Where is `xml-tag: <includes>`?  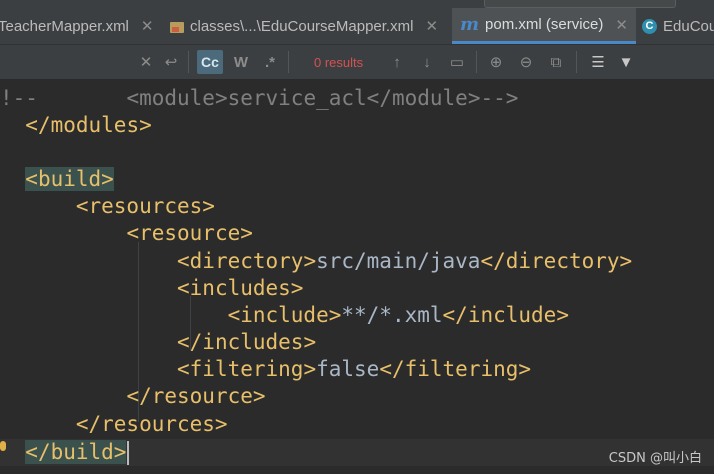 xml-tag: <includes> is located at coordinates (240, 288).